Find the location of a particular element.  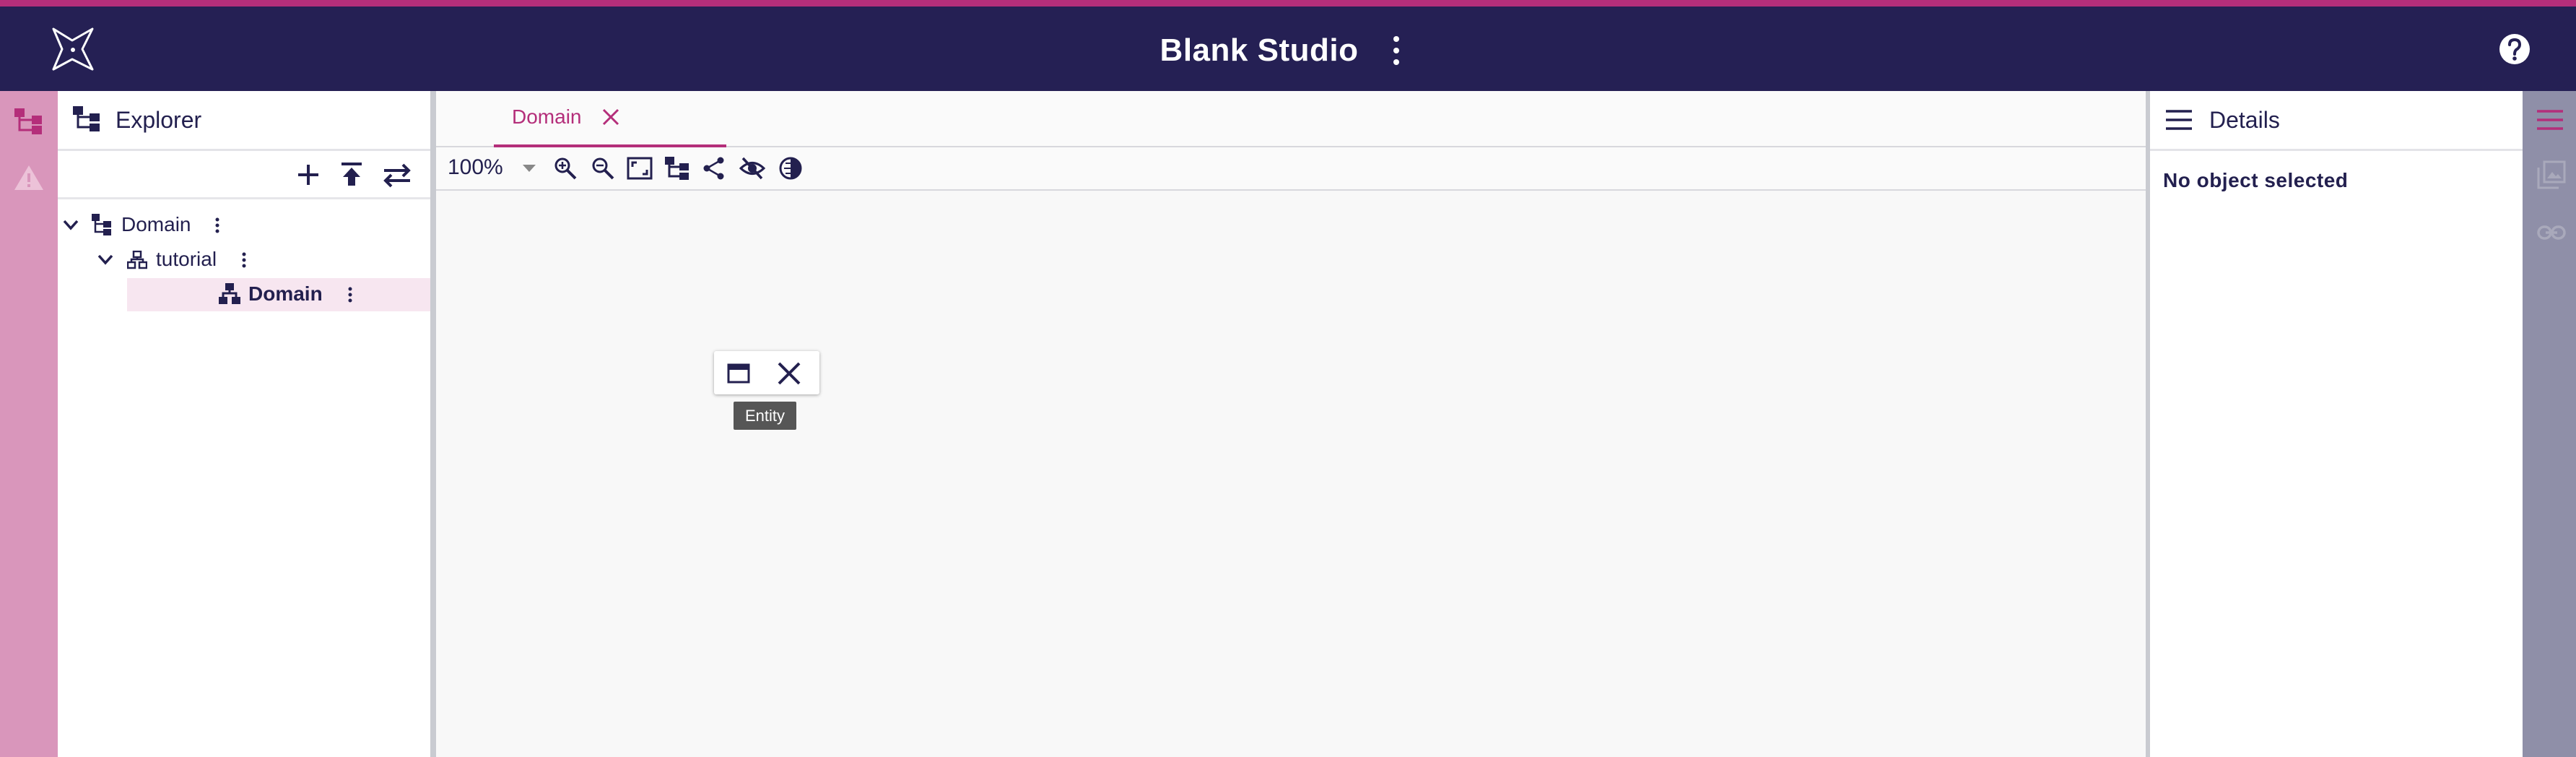

tree-item-domain-diagram: Domain is located at coordinates (278, 294).